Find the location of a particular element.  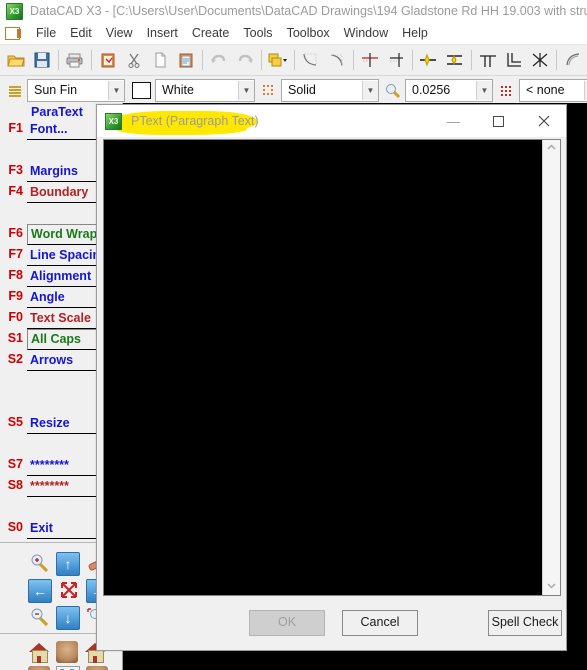

hatch-combo: < none ▼ is located at coordinates (553, 90).